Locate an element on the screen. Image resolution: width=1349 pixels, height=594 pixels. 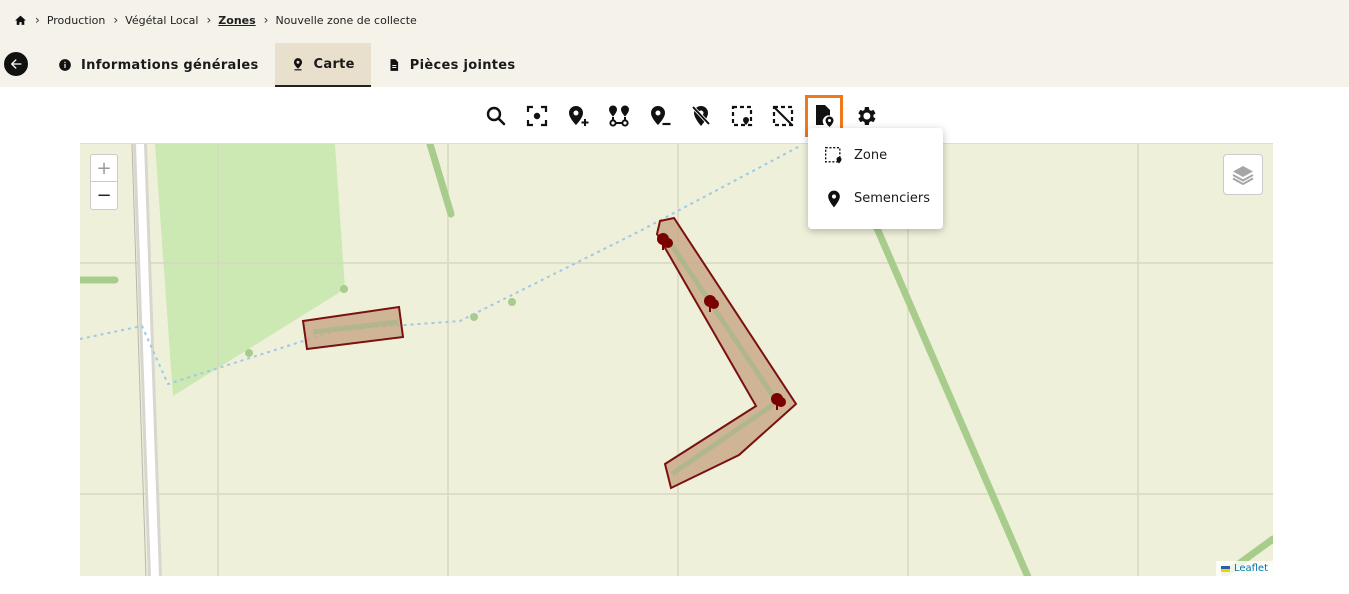
menu-item-label: Semenciers is located at coordinates (892, 198).